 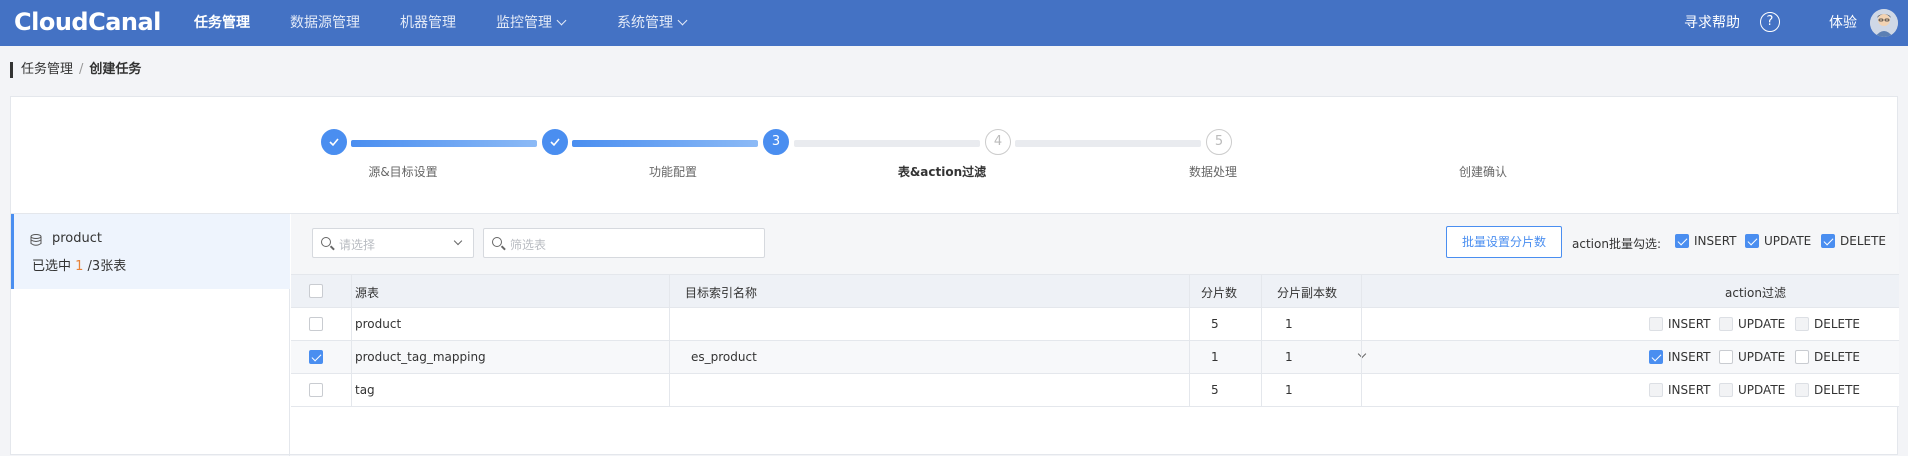 I want to click on step-3-circle: 3, so click(x=776, y=142).